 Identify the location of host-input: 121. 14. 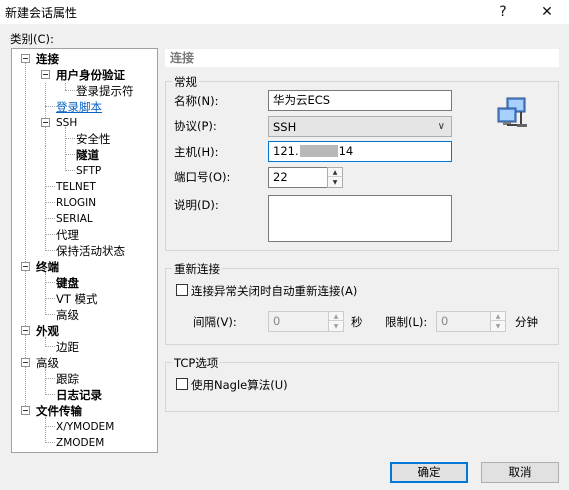
(360, 151).